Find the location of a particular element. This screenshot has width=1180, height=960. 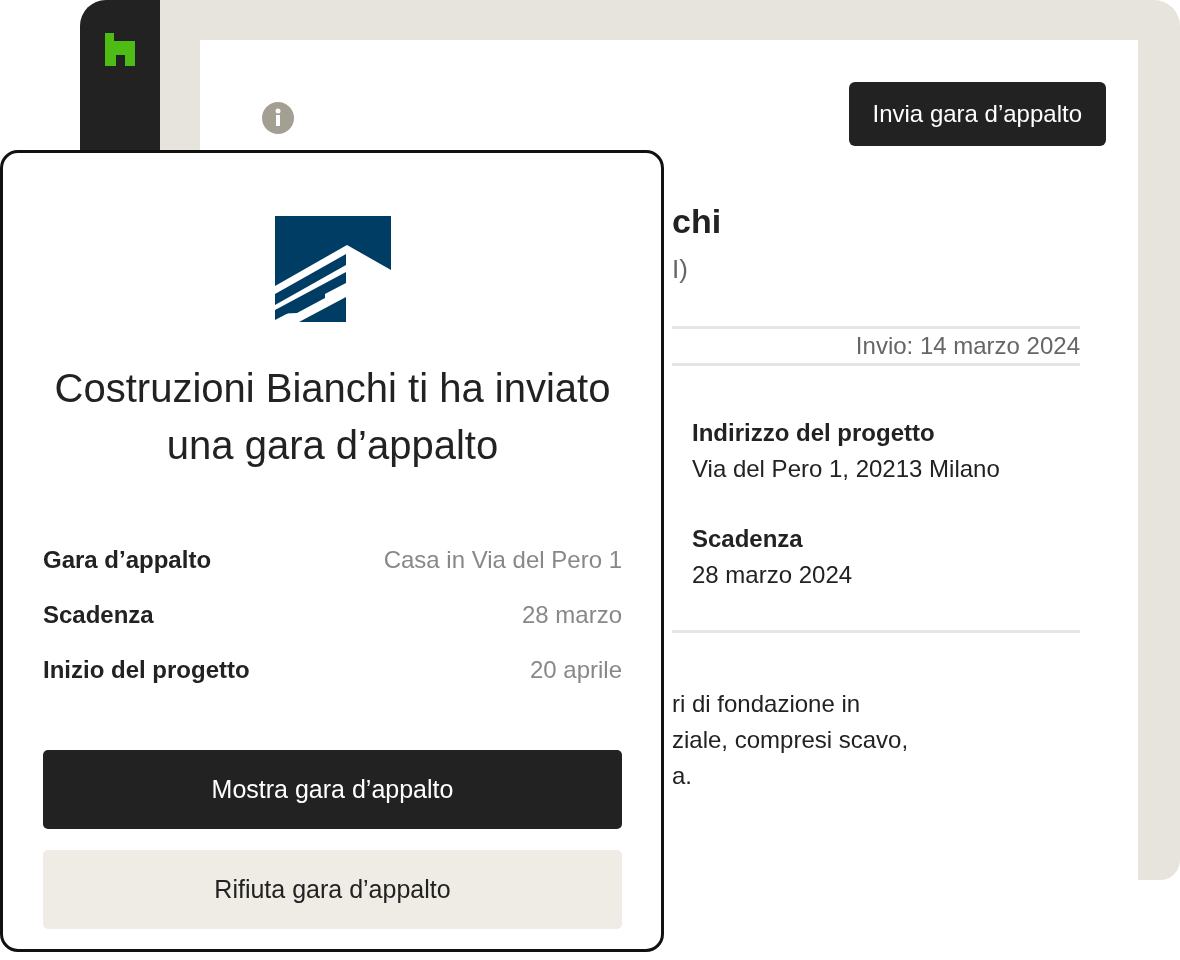

logo-icon is located at coordinates (120, 49).